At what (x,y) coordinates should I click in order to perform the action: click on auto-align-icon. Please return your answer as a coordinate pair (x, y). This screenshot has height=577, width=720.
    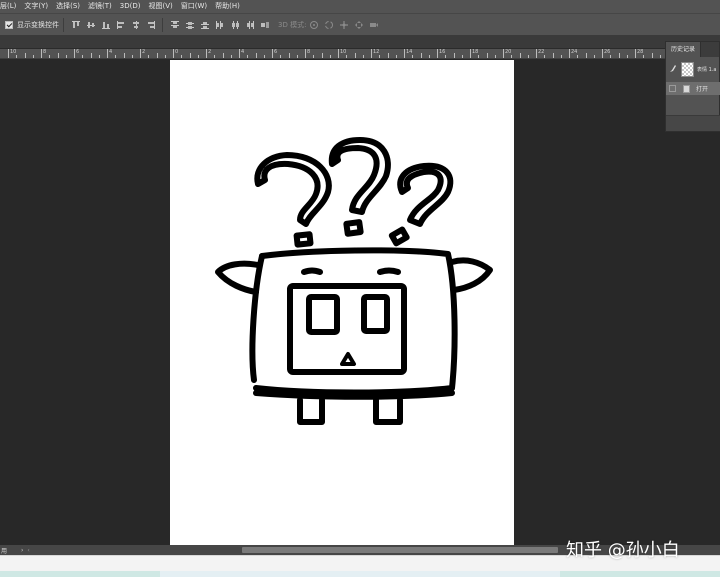
    Looking at the image, I should click on (264, 24).